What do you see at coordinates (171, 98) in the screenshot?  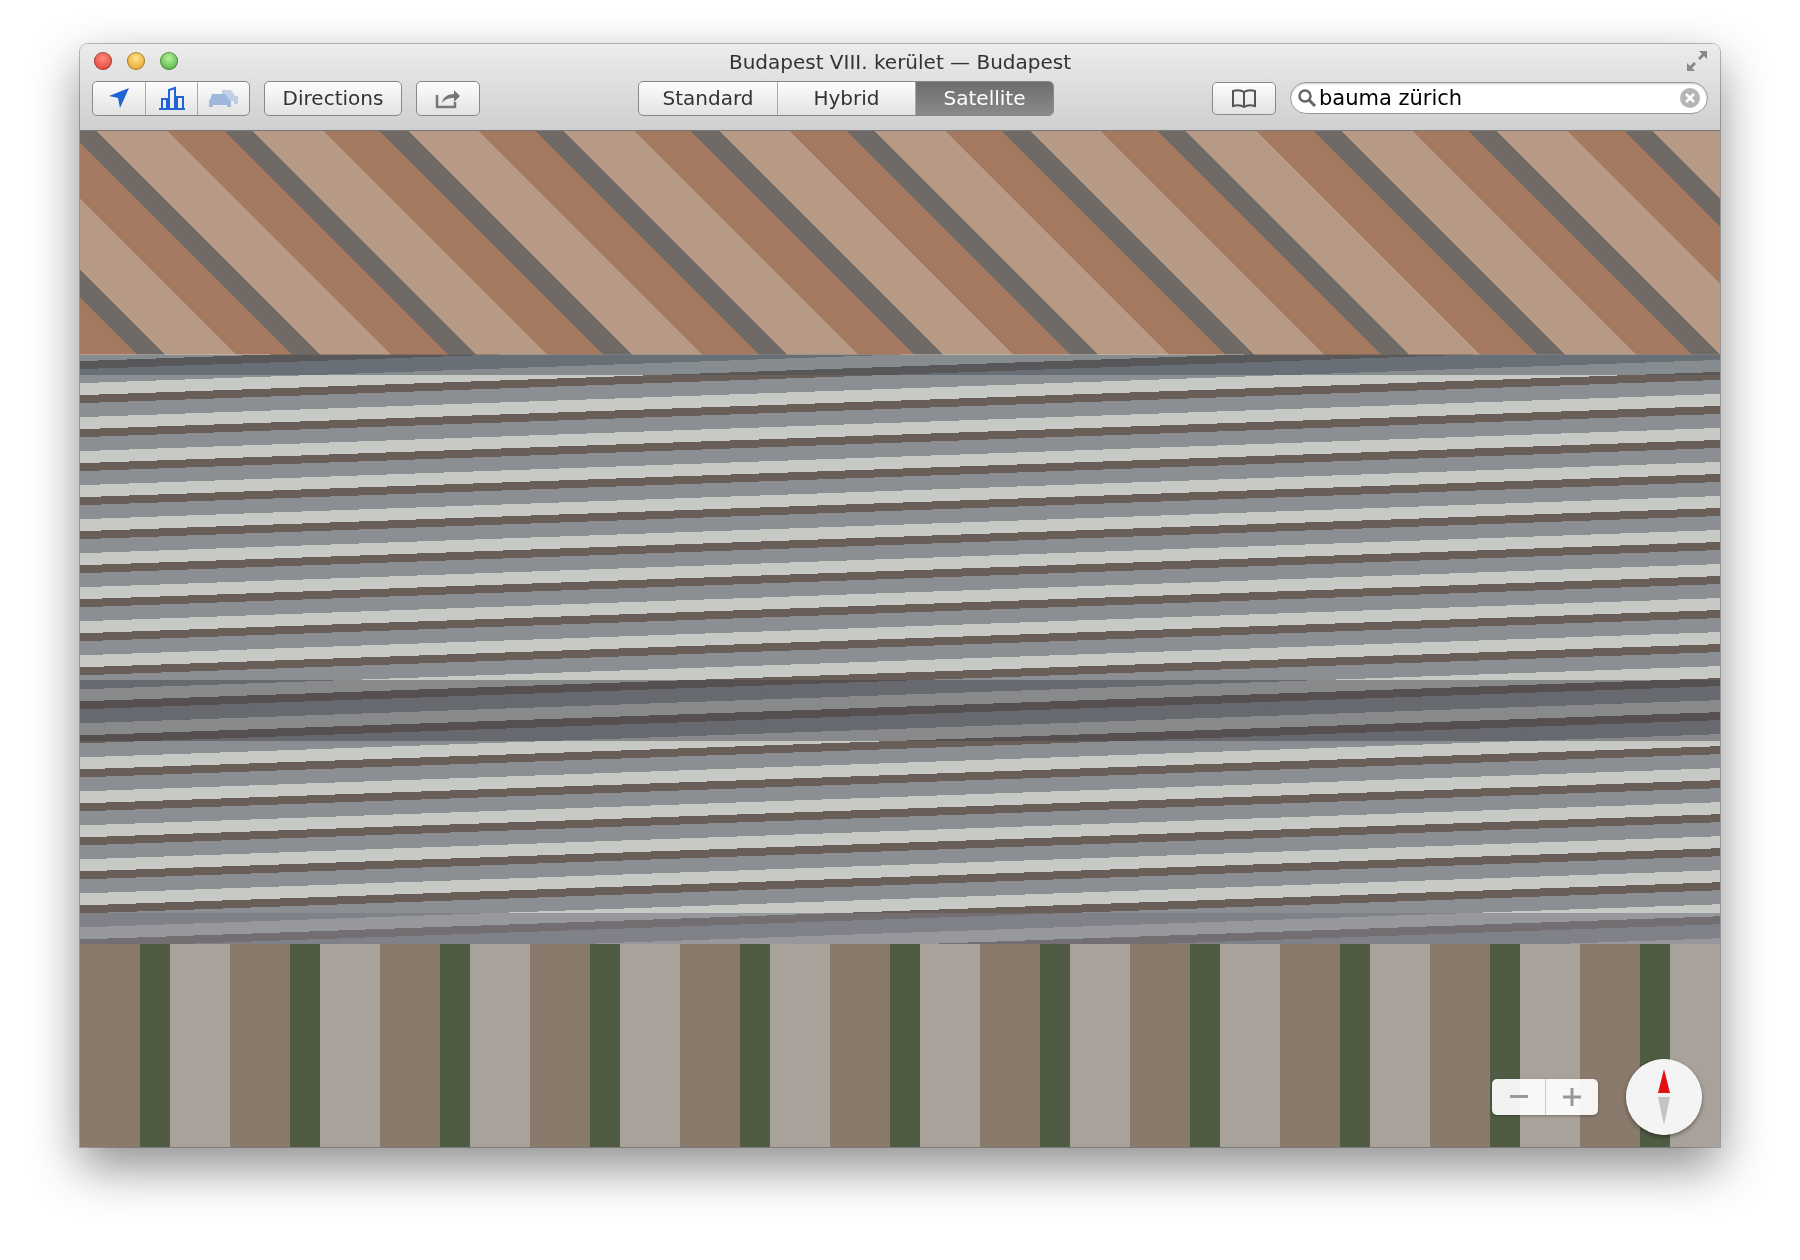 I see `buildings-icon` at bounding box center [171, 98].